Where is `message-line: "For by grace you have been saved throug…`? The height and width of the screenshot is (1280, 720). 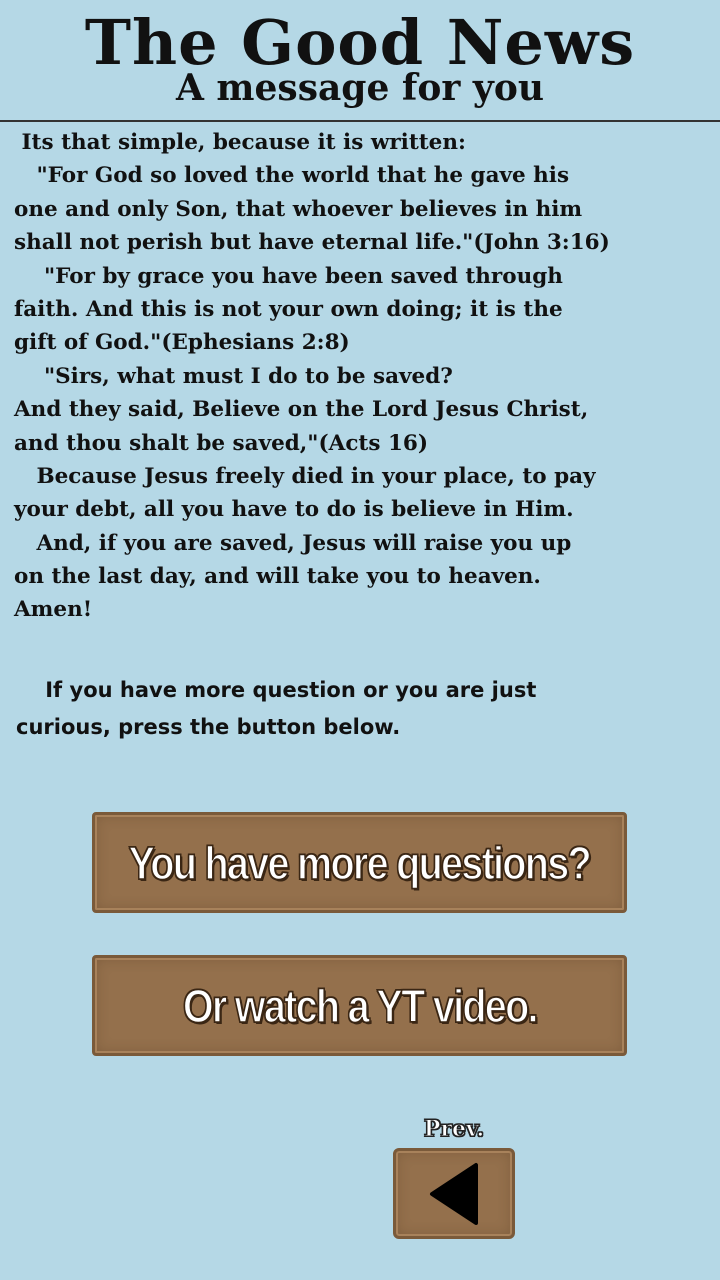
message-line: "For by grace you have been saved throug… is located at coordinates (288, 276).